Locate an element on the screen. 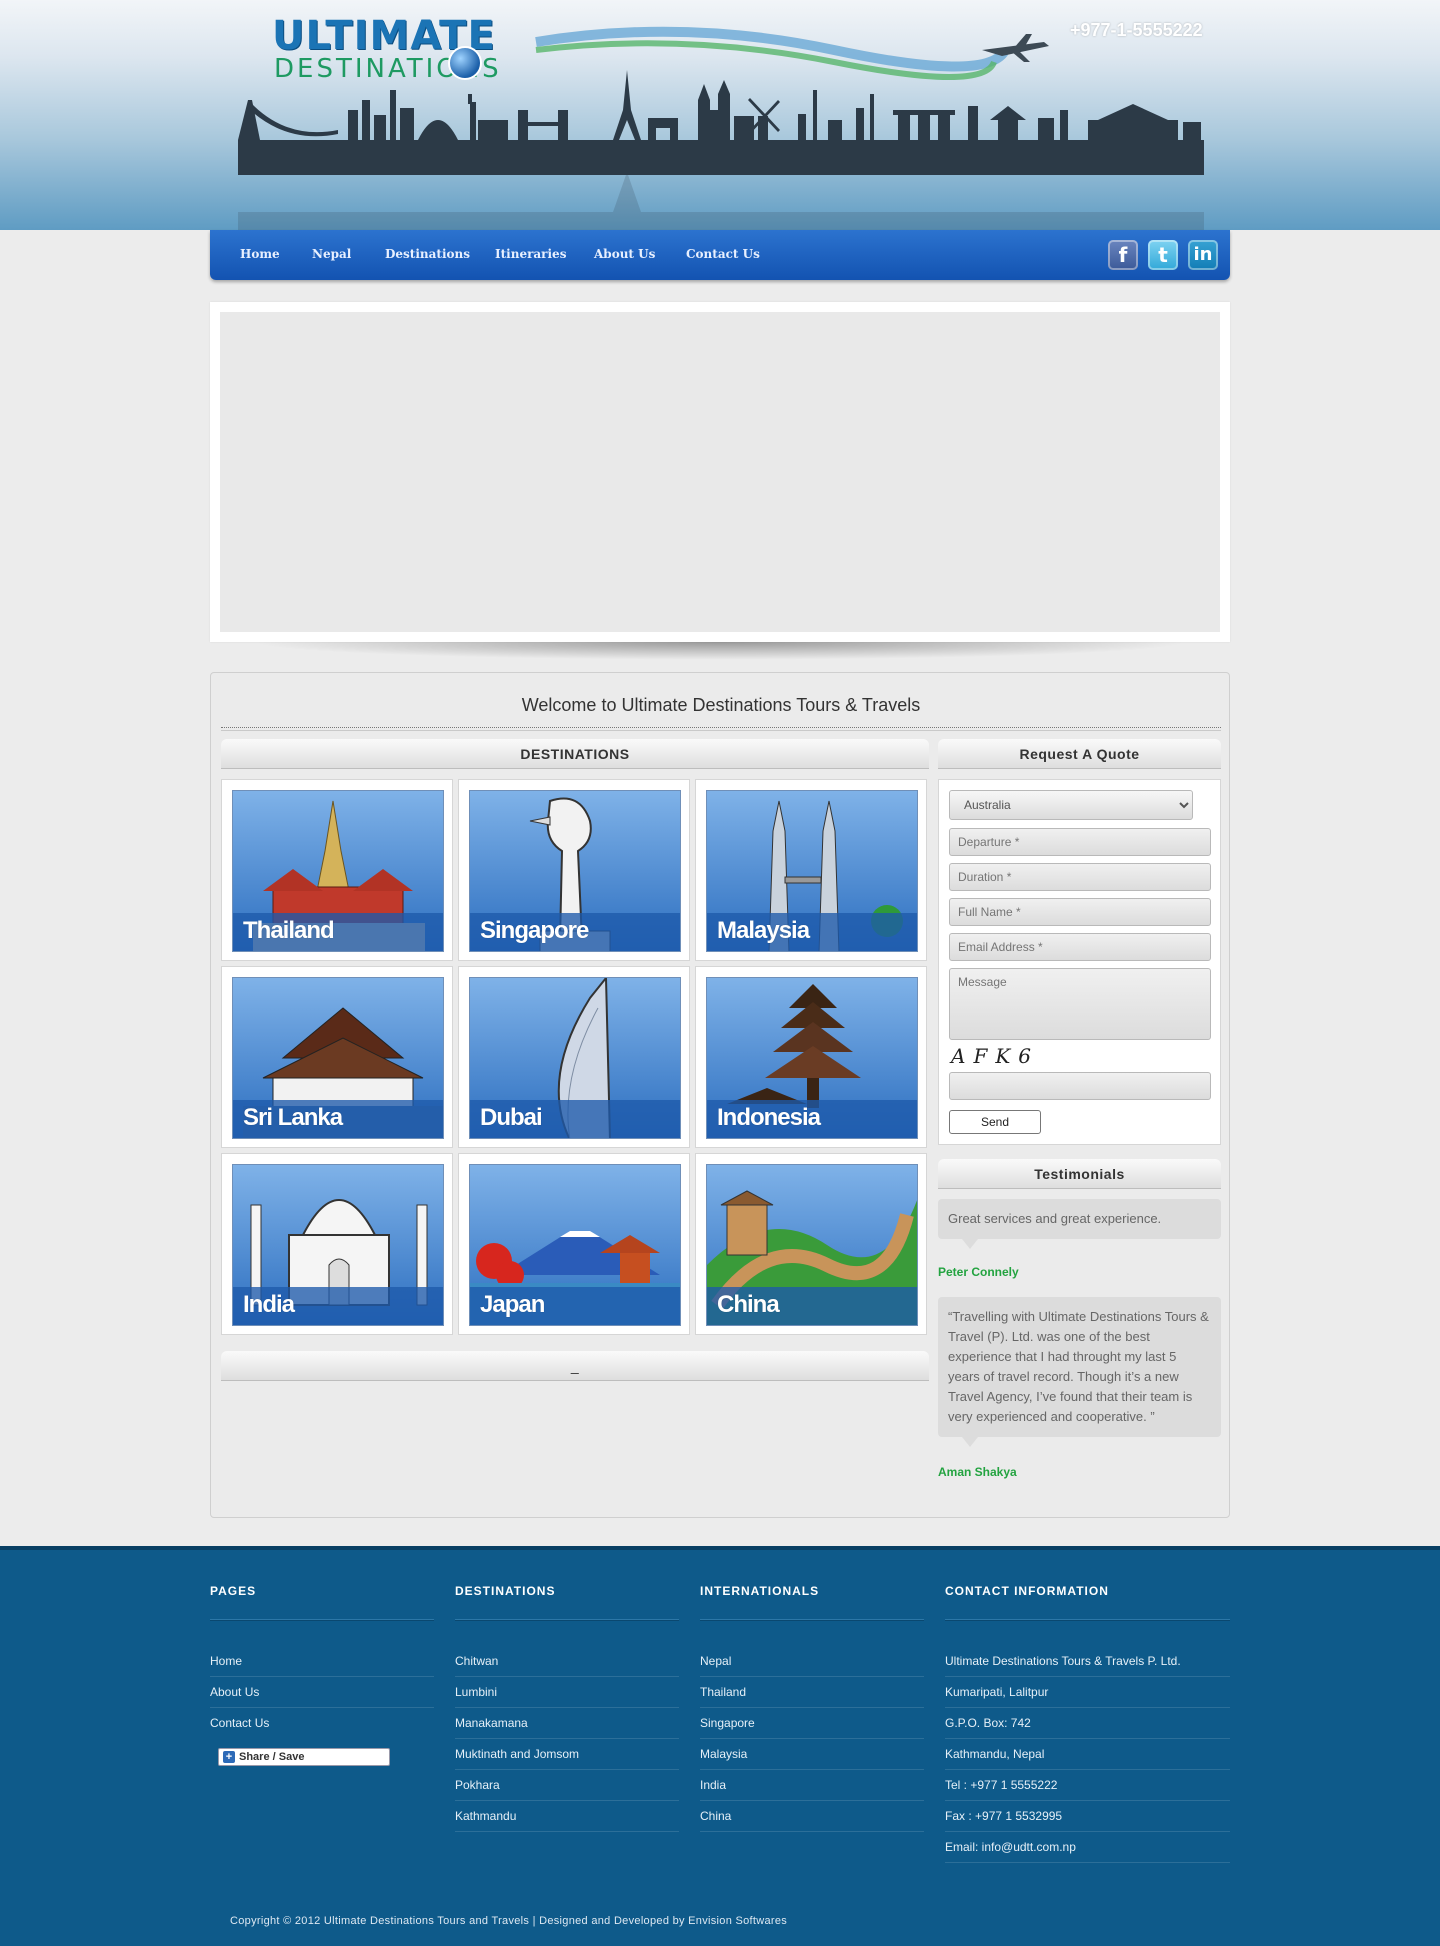 This screenshot has height=1946, width=1440. full-name-input is located at coordinates (1080, 912).